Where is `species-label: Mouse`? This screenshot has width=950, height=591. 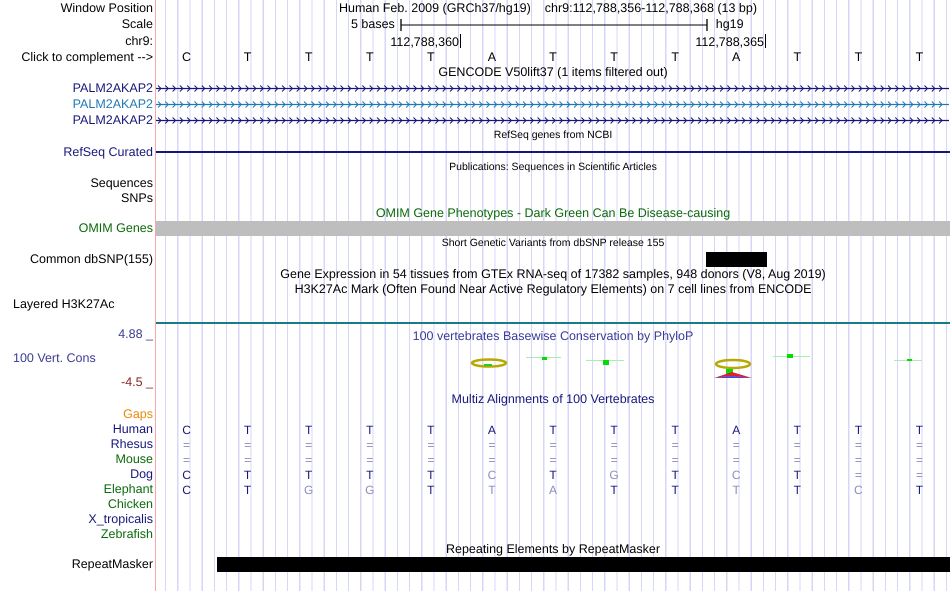
species-label: Mouse is located at coordinates (134, 459).